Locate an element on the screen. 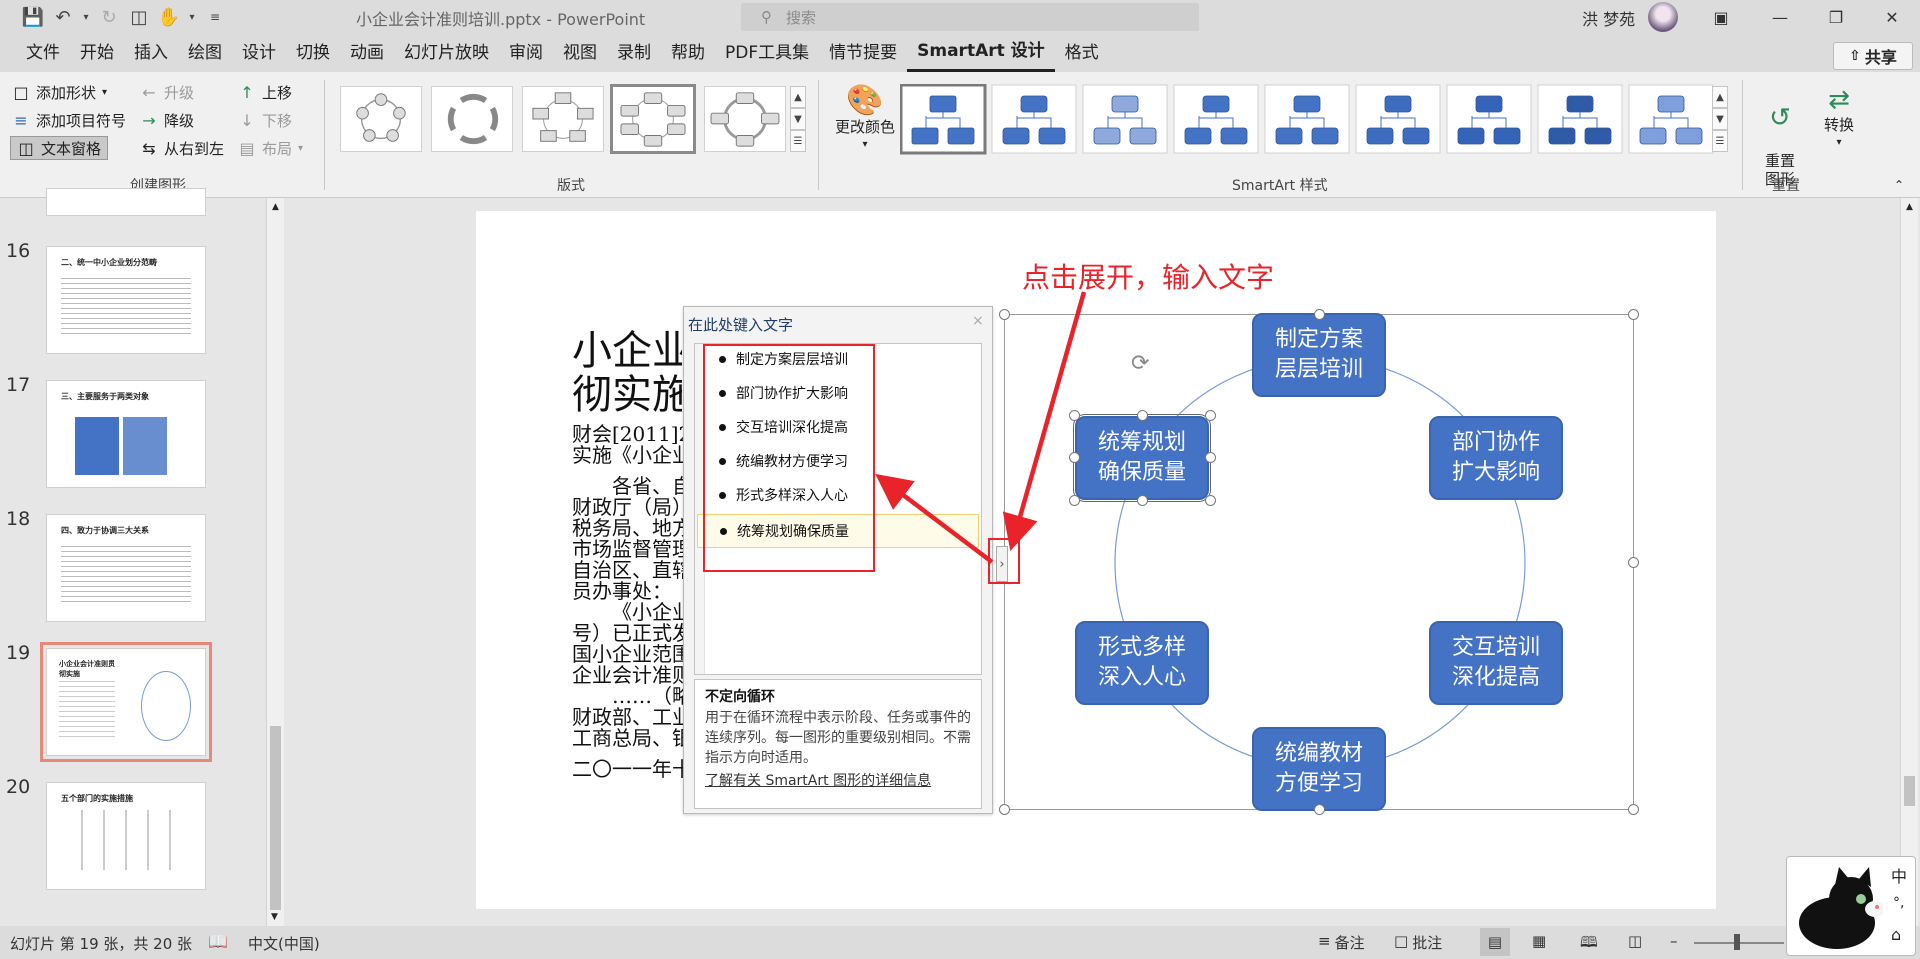  layout-button: ▤ 布局 ▾ is located at coordinates (270, 148).